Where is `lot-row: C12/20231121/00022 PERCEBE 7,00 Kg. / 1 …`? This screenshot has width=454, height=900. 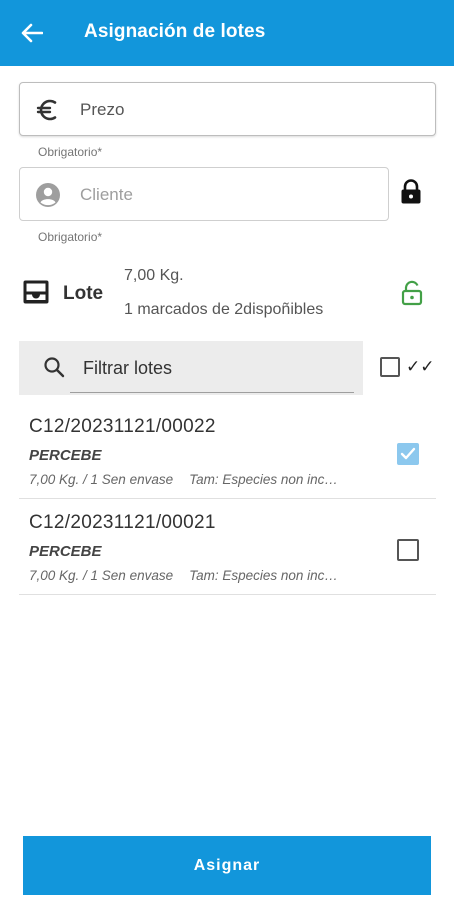
lot-row: C12/20231121/00022 PERCEBE 7,00 Kg. / 1 … is located at coordinates (227, 451).